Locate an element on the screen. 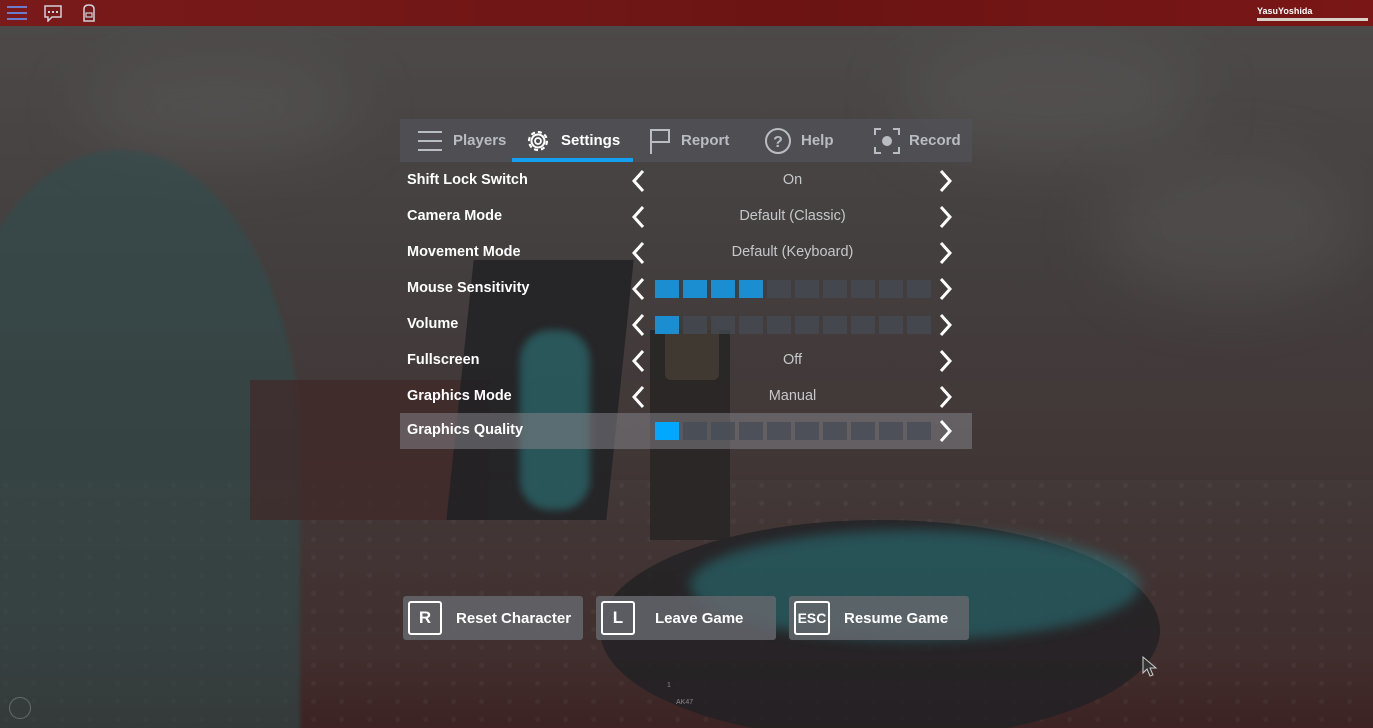 The height and width of the screenshot is (728, 1373). volume-slider is located at coordinates (793, 325).